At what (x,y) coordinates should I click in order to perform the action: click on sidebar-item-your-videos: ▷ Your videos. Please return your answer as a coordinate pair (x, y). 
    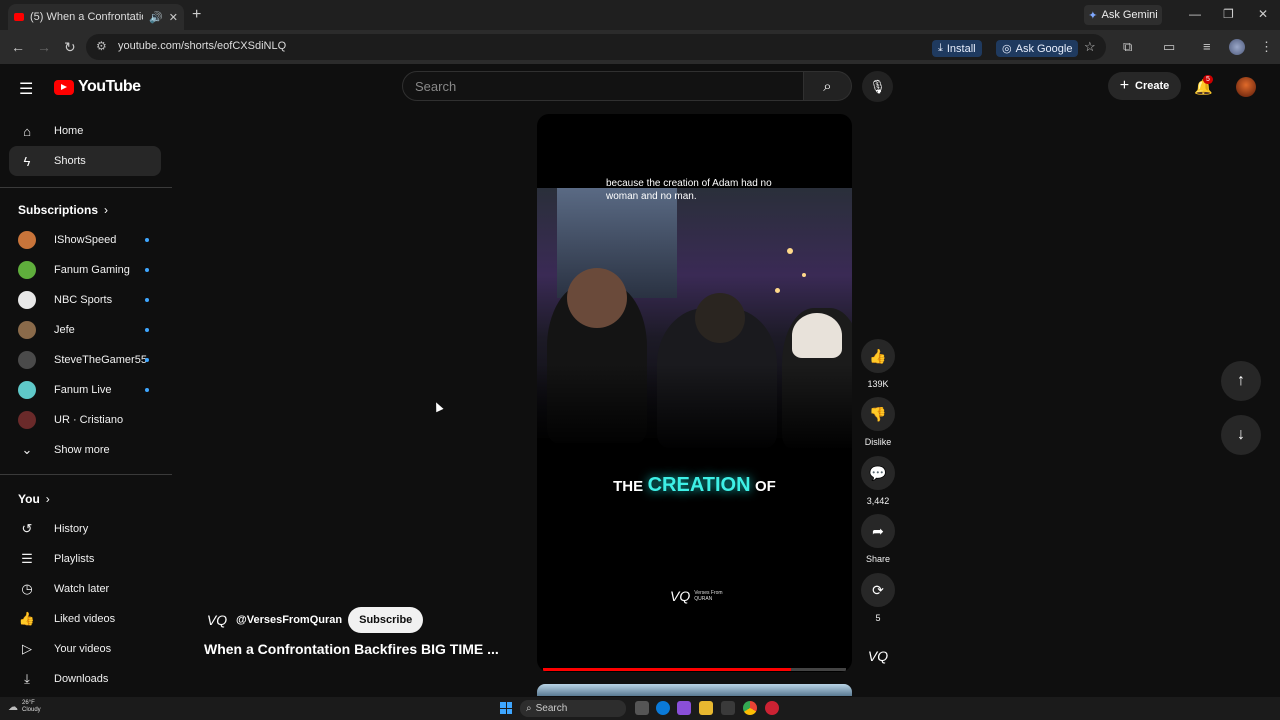
    Looking at the image, I should click on (85, 649).